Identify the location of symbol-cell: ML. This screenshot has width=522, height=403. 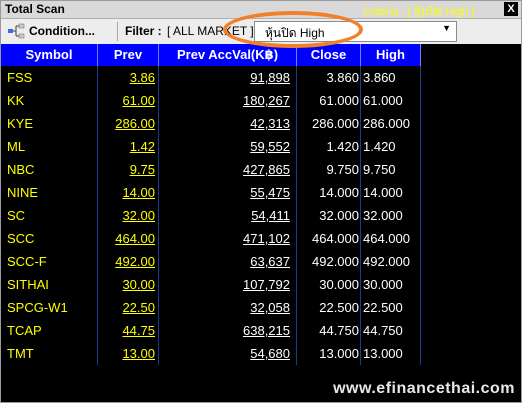
(49, 146).